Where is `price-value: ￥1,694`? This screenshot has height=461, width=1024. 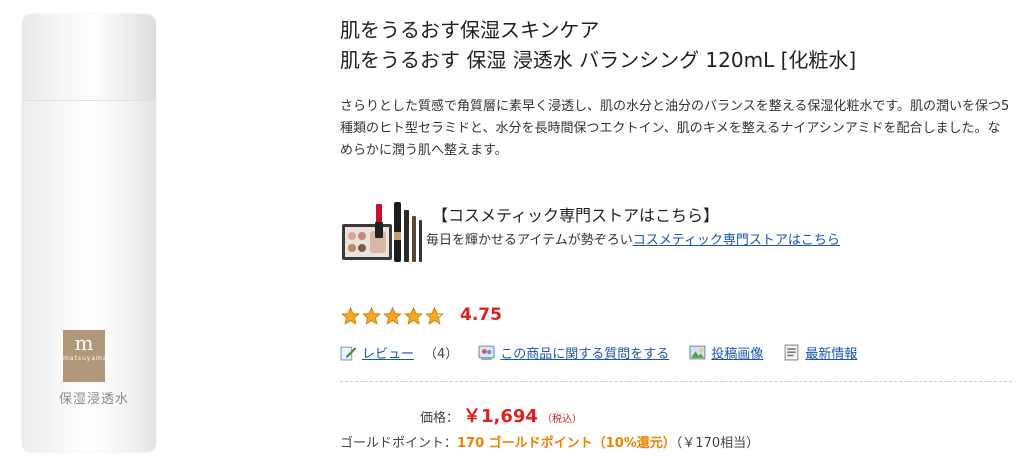
price-value: ￥1,694 is located at coordinates (500, 416).